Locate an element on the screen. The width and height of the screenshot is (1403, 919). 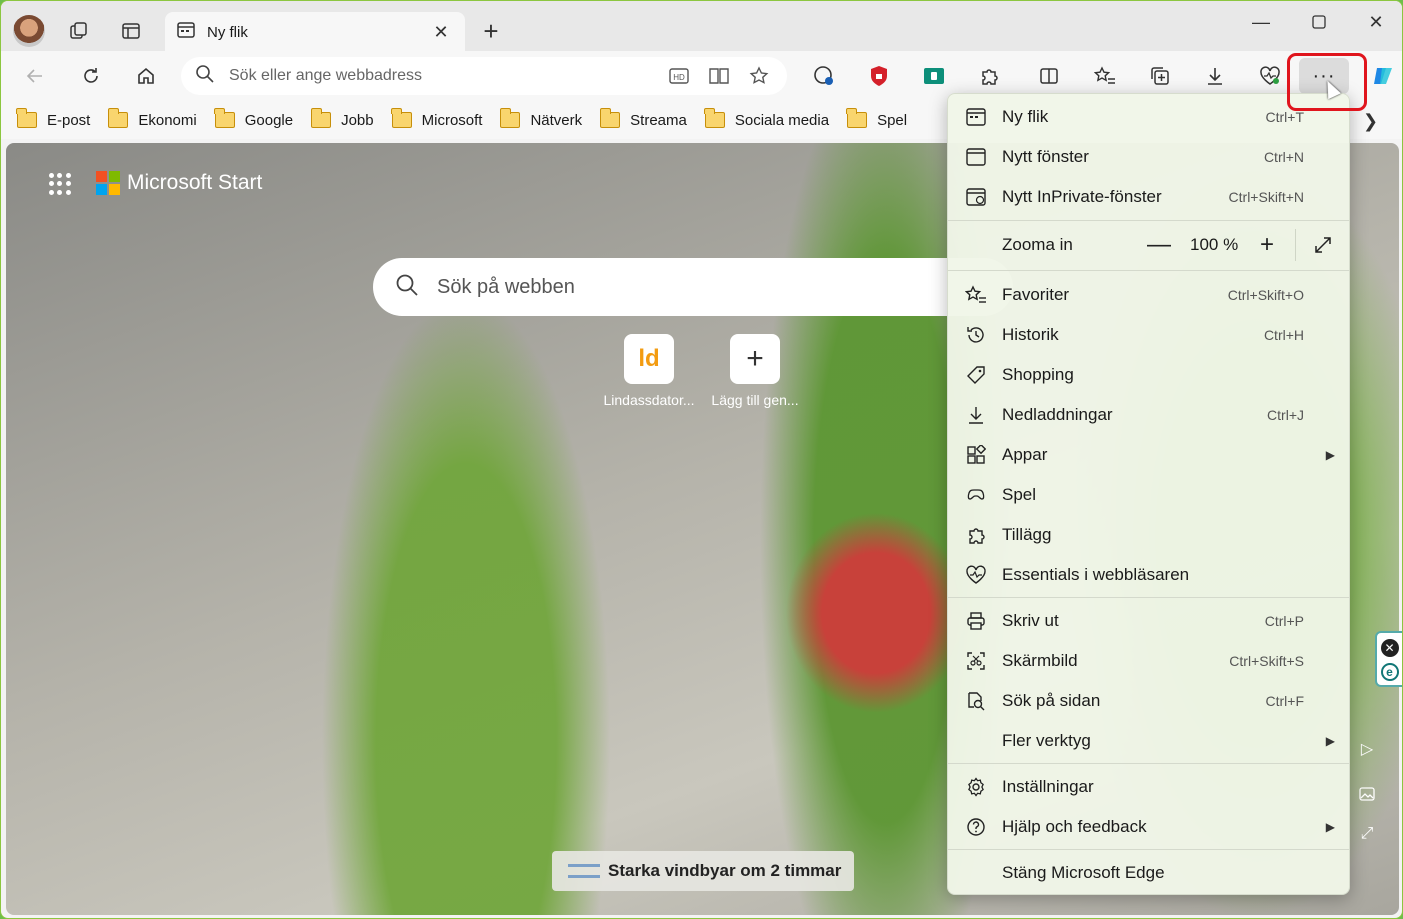
downloads-icon is located at coordinates (1215, 76).